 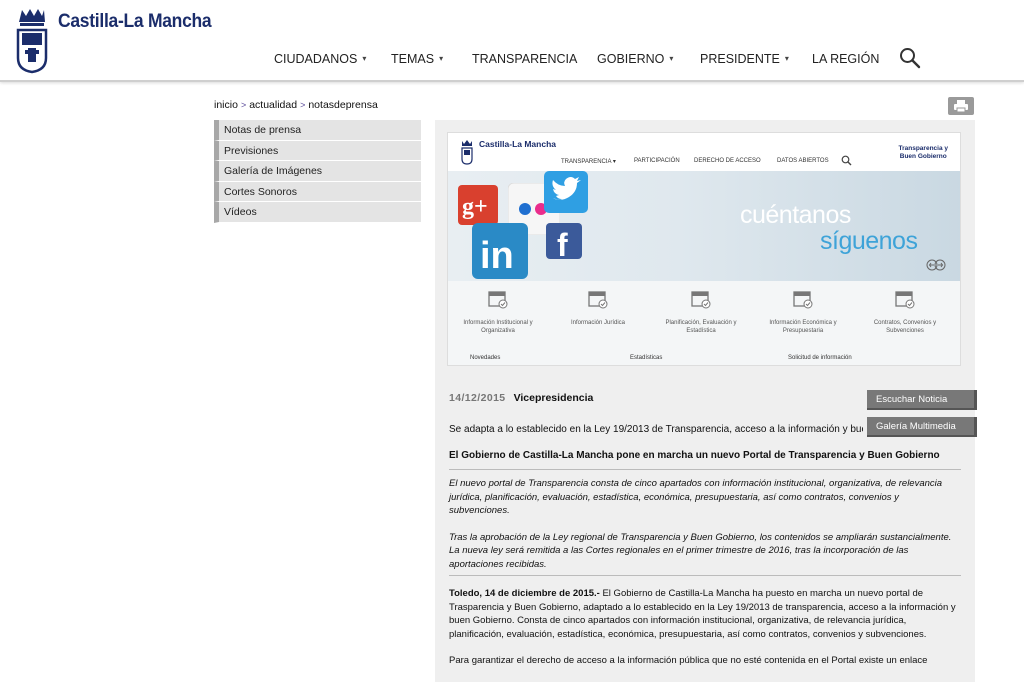 I want to click on linkedin-icon: in, so click(x=500, y=251).